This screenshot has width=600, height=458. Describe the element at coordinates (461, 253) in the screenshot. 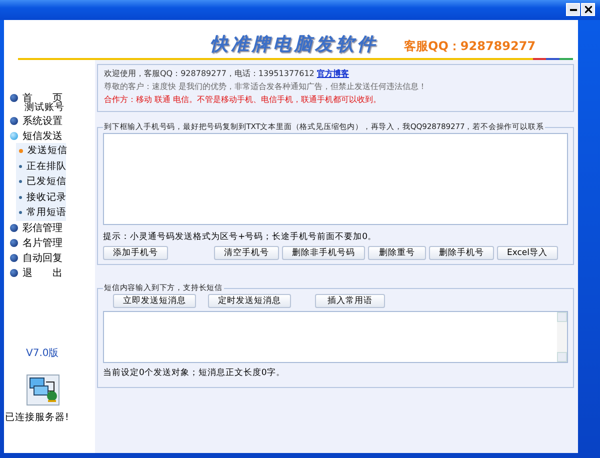

I see `action-button: 删除手机号` at that location.